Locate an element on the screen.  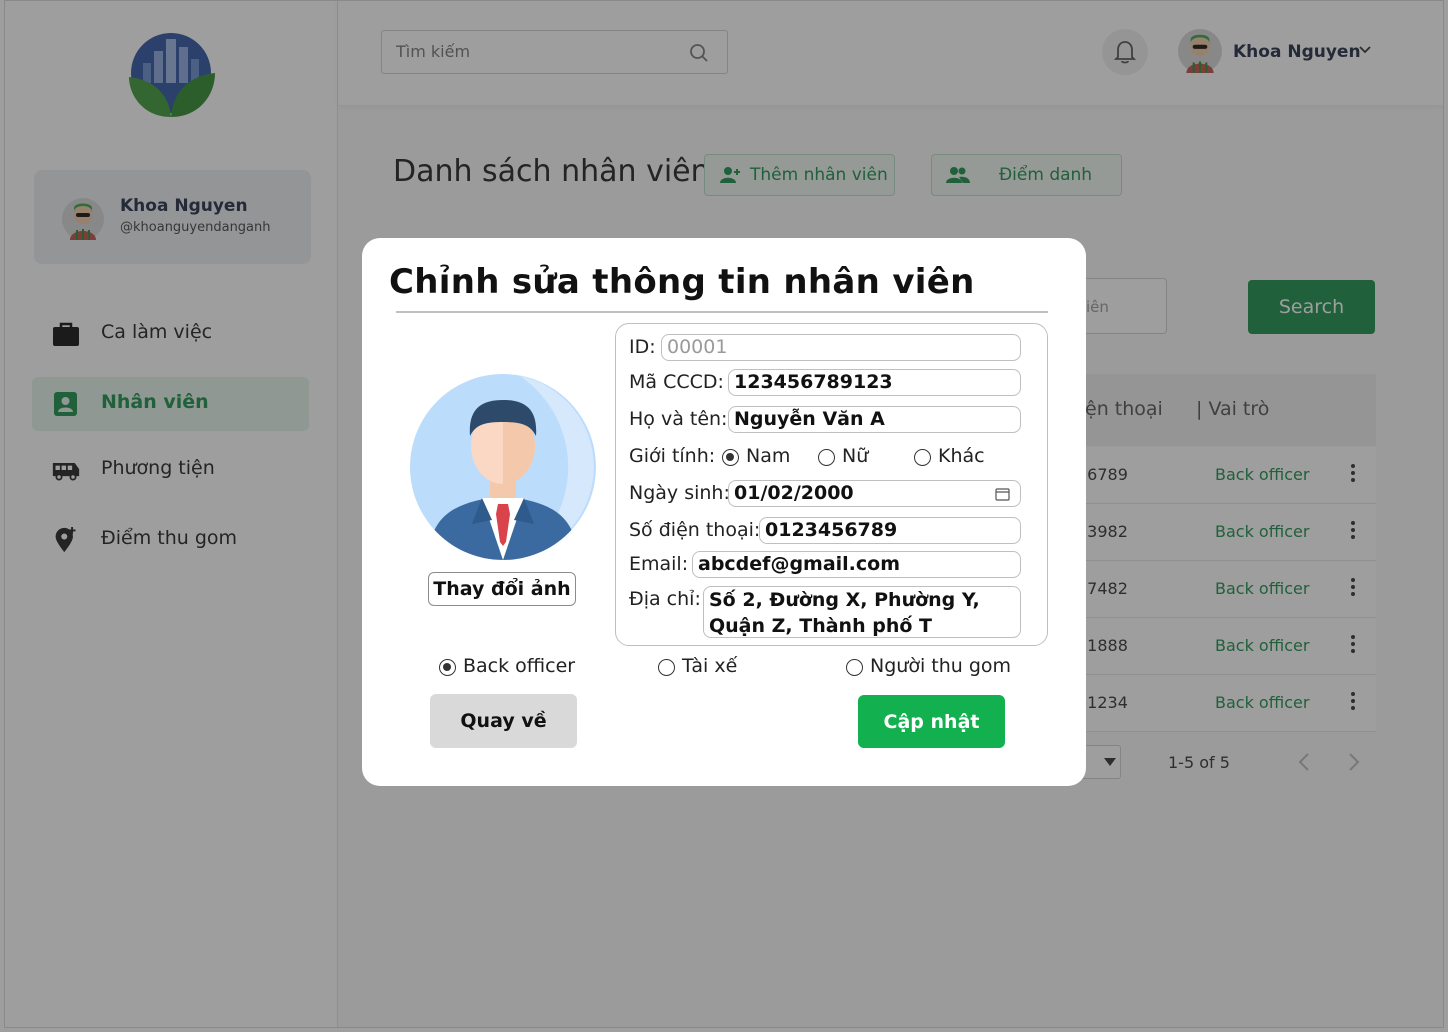
radio-label: Người thu gom is located at coordinates (941, 666).